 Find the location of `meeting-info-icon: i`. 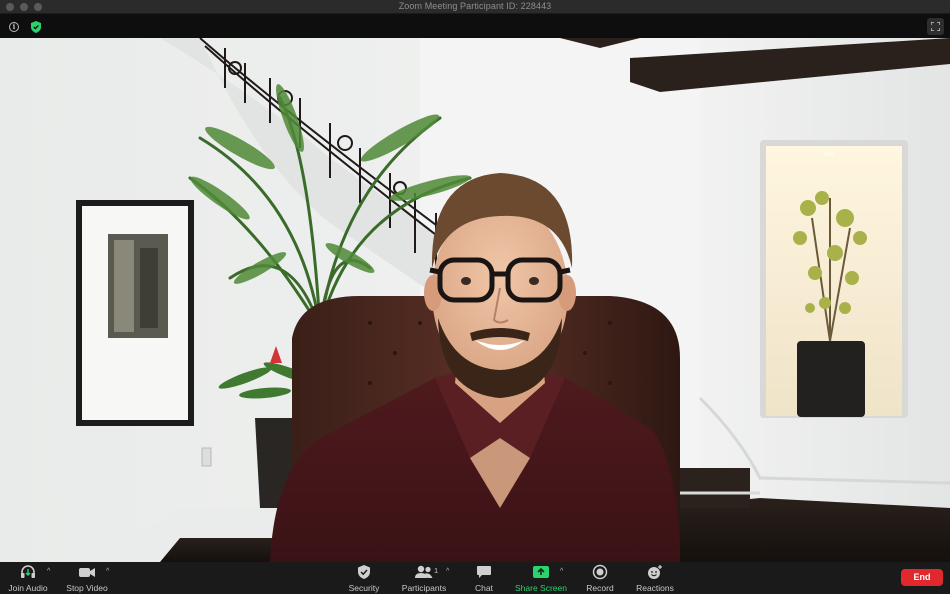

meeting-info-icon: i is located at coordinates (14, 27).